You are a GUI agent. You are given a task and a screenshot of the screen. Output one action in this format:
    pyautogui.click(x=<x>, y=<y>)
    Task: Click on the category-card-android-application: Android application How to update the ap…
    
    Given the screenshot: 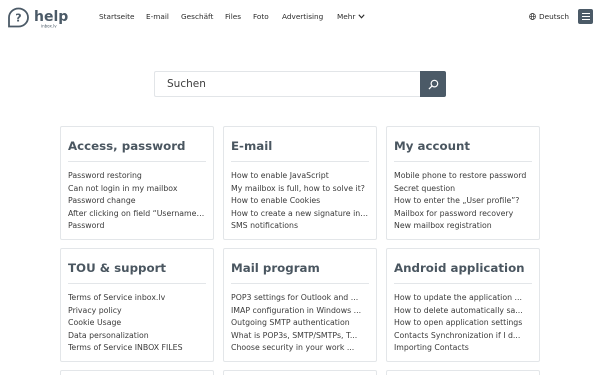 What is the action you would take?
    pyautogui.click(x=463, y=305)
    